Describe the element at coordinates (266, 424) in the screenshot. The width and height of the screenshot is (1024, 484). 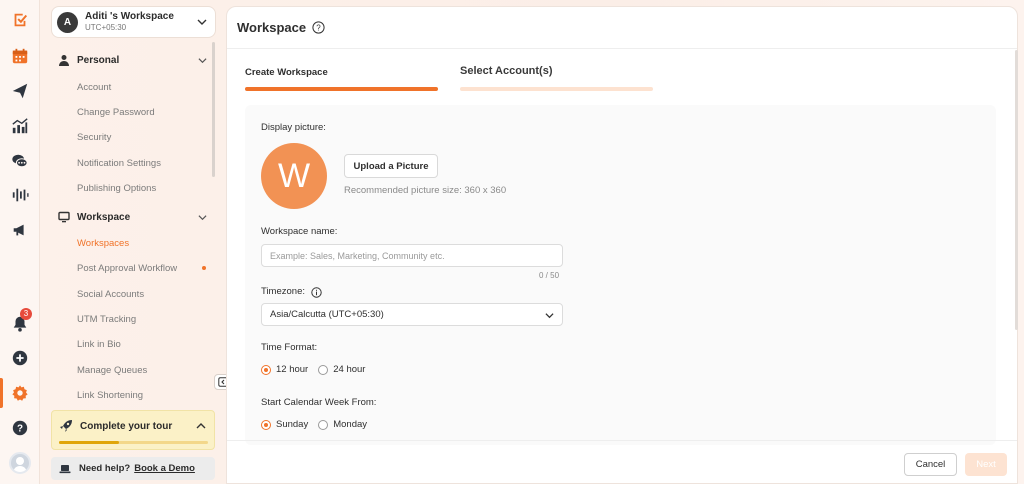
I see `radio-sunday` at that location.